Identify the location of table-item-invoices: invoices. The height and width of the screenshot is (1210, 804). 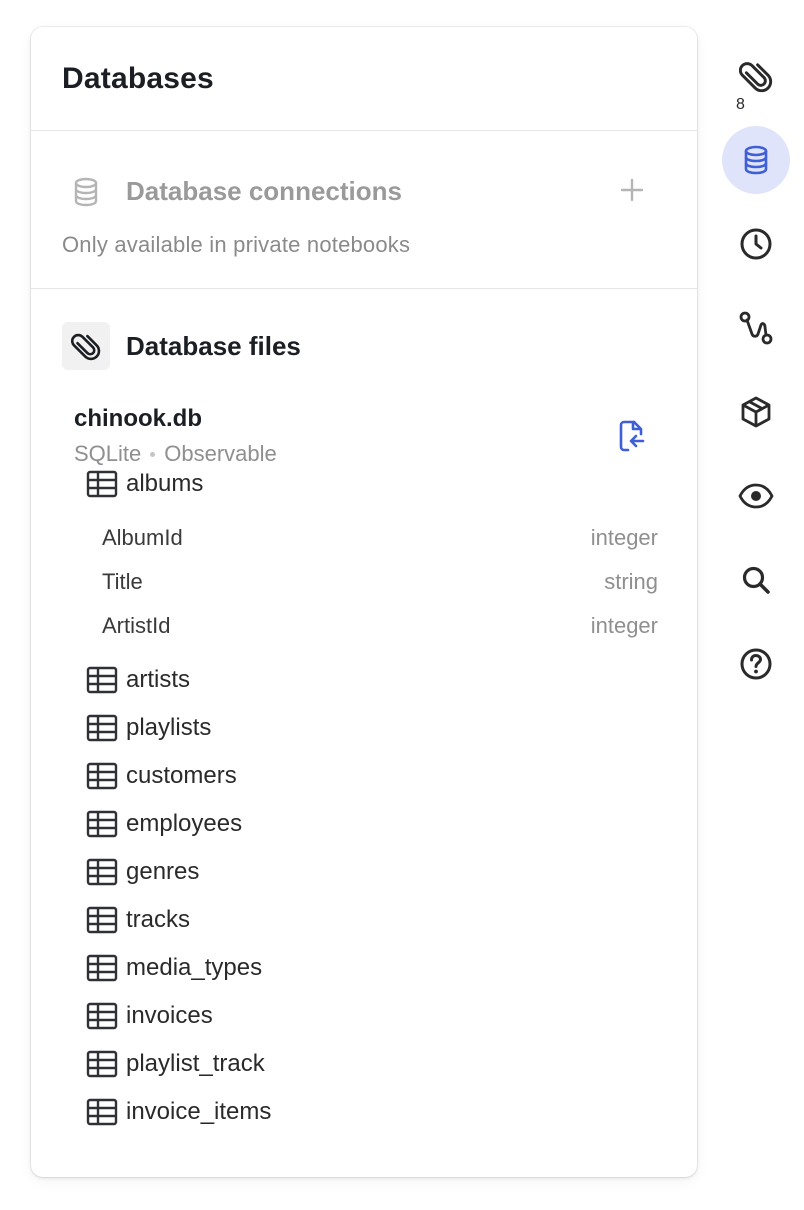
(149, 1016).